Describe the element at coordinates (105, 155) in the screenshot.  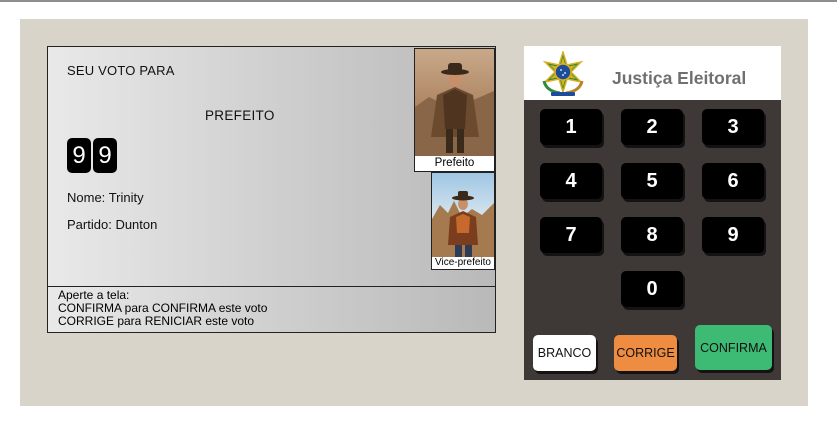
I see `number-digit-2: 9` at that location.